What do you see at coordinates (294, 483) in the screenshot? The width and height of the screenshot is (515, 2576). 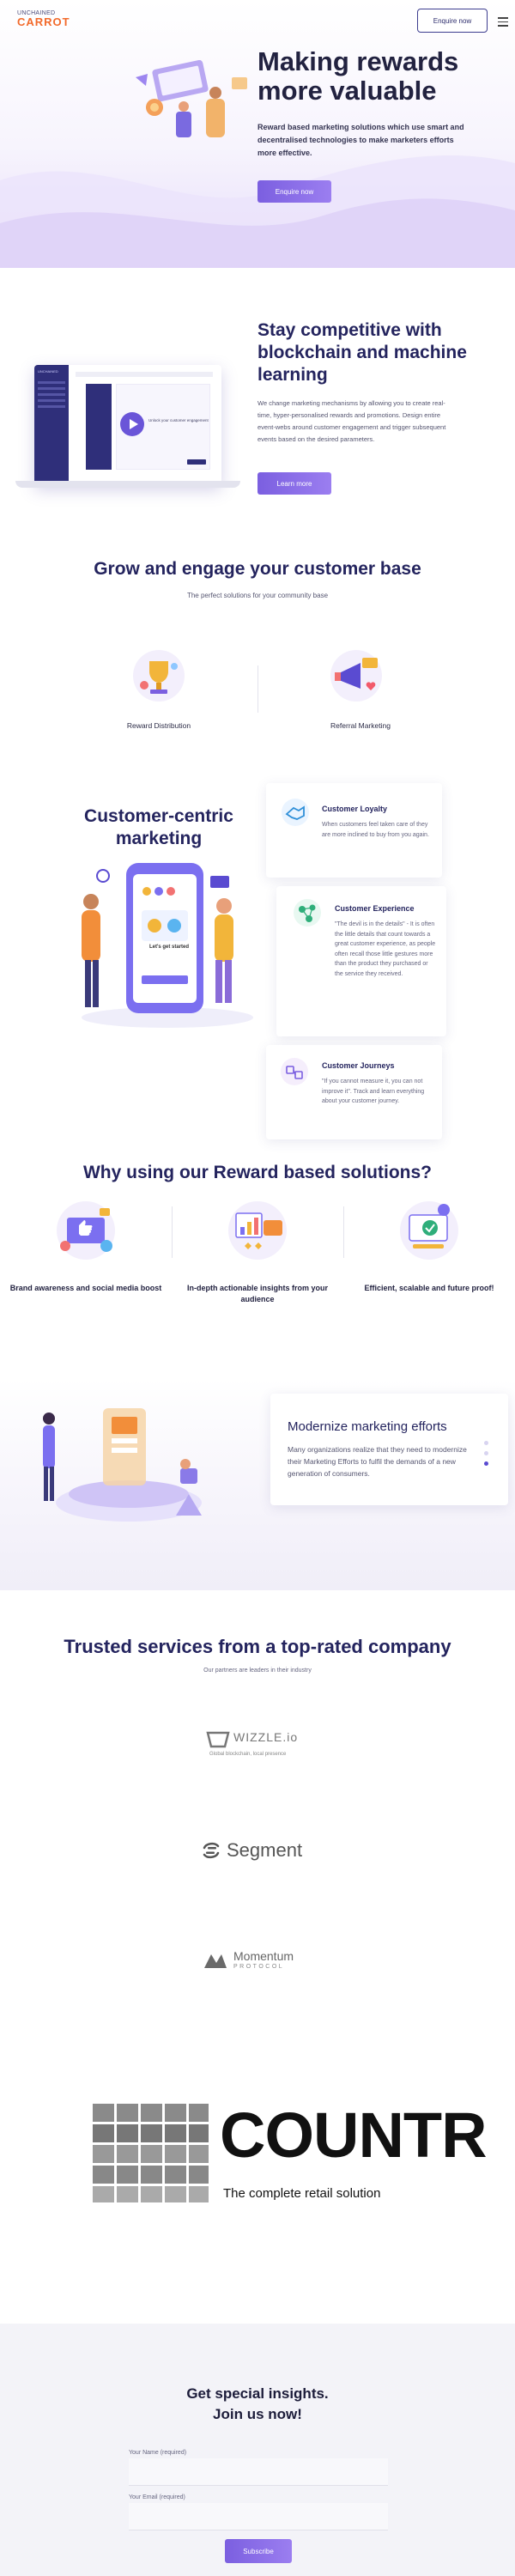 I see `learn-more-button: Learn more` at bounding box center [294, 483].